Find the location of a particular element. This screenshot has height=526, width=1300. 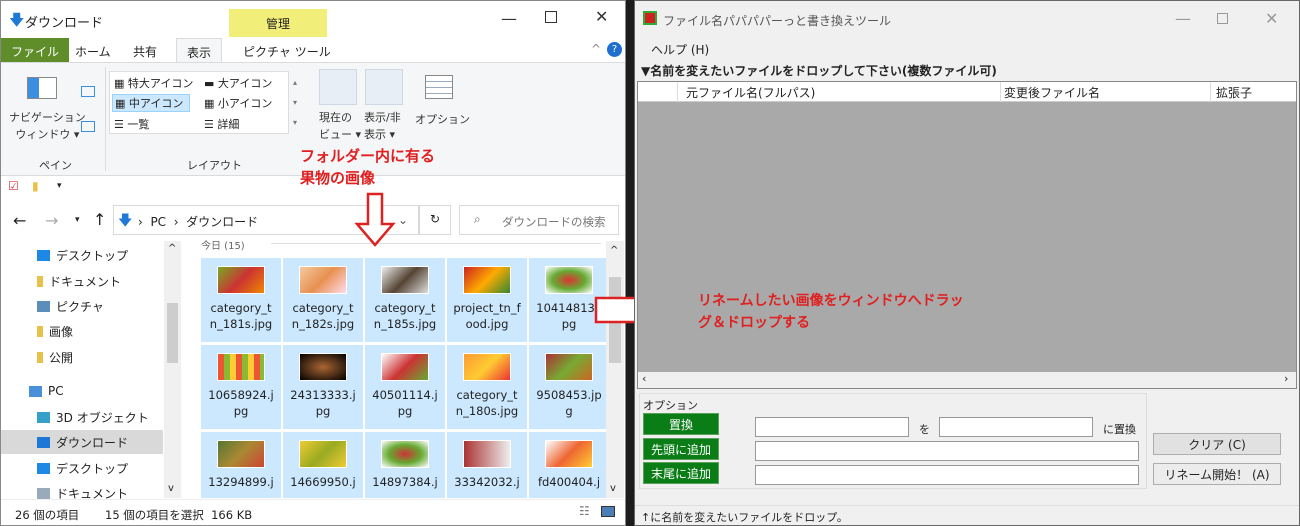

properties-icon: ☑ is located at coordinates (13, 186).